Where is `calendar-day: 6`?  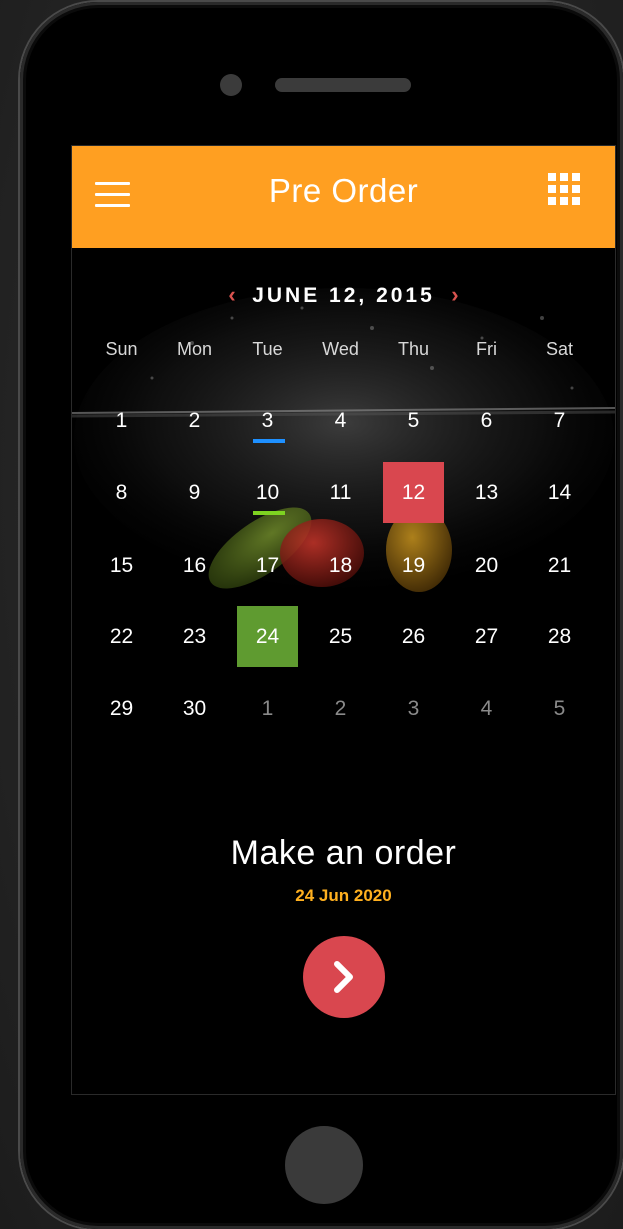
calendar-day: 6 is located at coordinates (486, 420).